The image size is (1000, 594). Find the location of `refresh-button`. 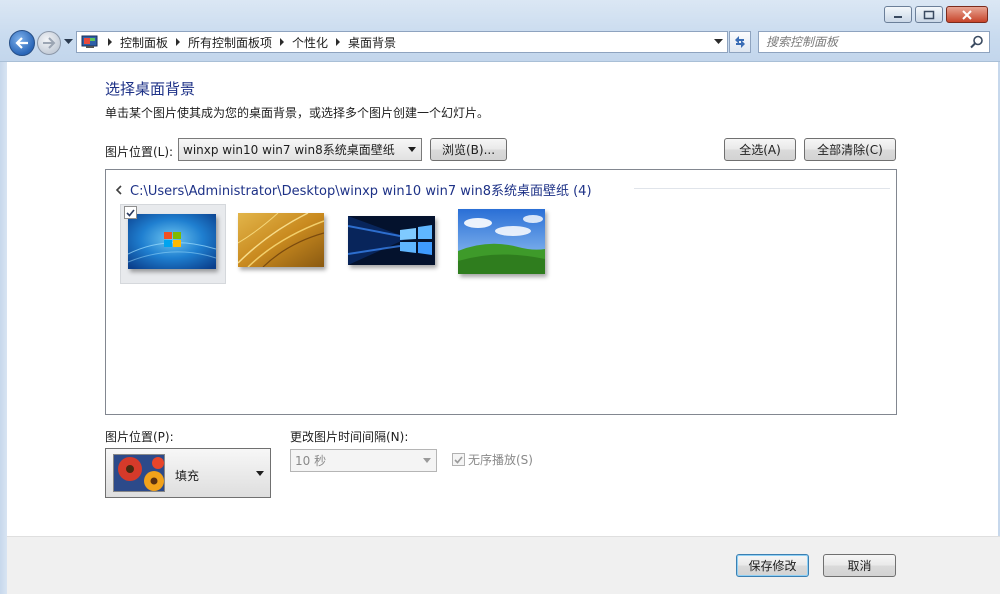

refresh-button is located at coordinates (740, 42).